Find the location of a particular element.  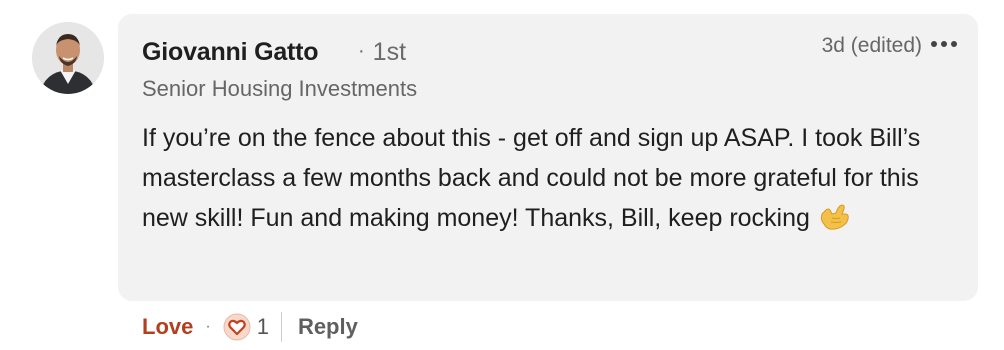

connection-degree-label: 1st is located at coordinates (389, 52).